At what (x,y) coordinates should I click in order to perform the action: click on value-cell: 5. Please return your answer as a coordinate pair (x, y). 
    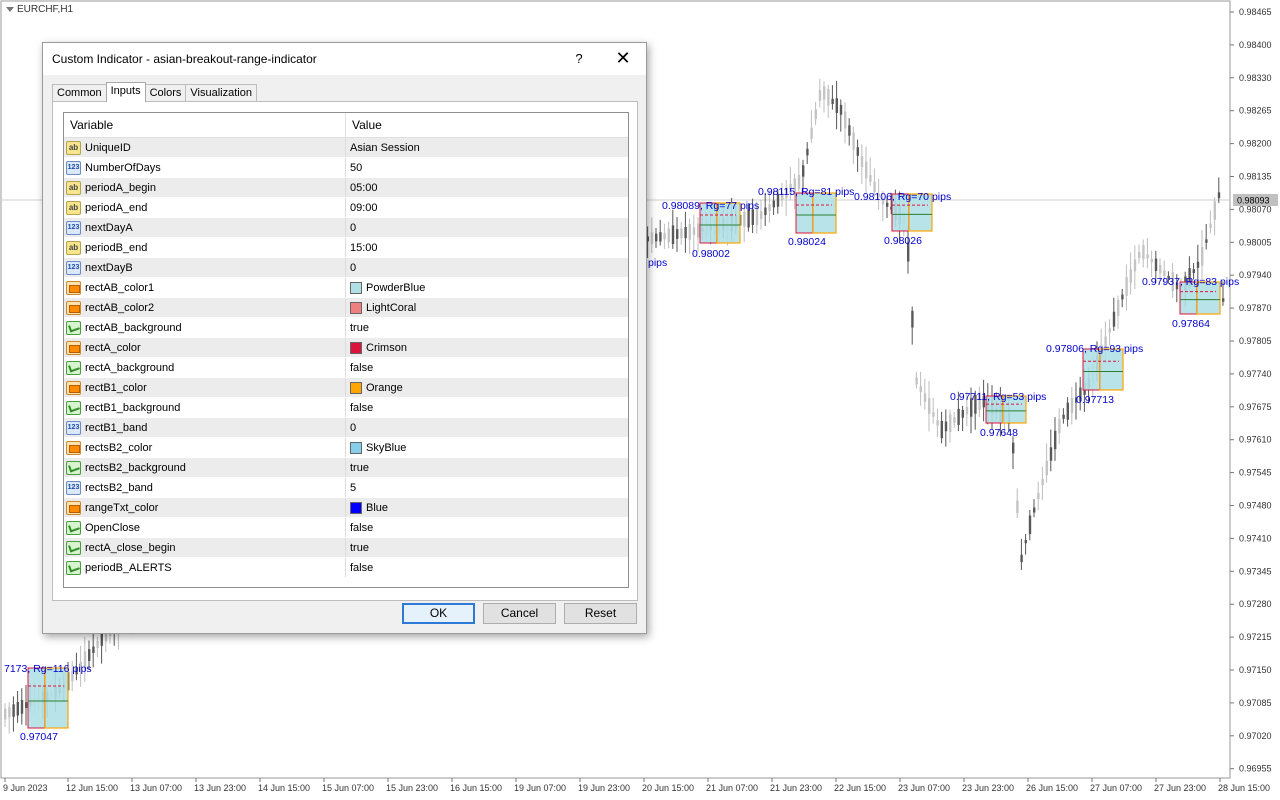
    Looking at the image, I should click on (487, 487).